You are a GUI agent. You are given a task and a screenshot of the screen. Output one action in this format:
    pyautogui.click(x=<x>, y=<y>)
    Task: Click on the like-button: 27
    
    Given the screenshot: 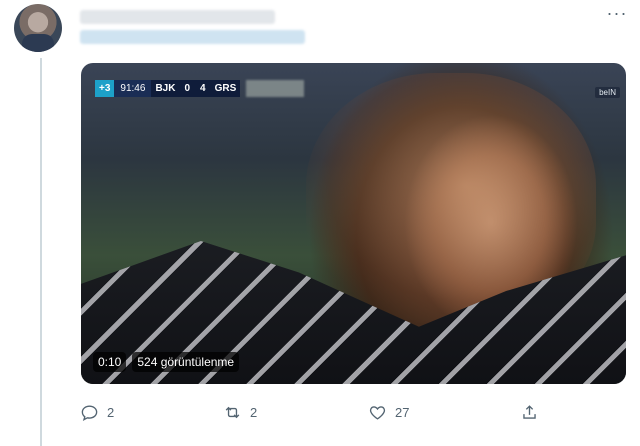 What is the action you would take?
    pyautogui.click(x=388, y=412)
    